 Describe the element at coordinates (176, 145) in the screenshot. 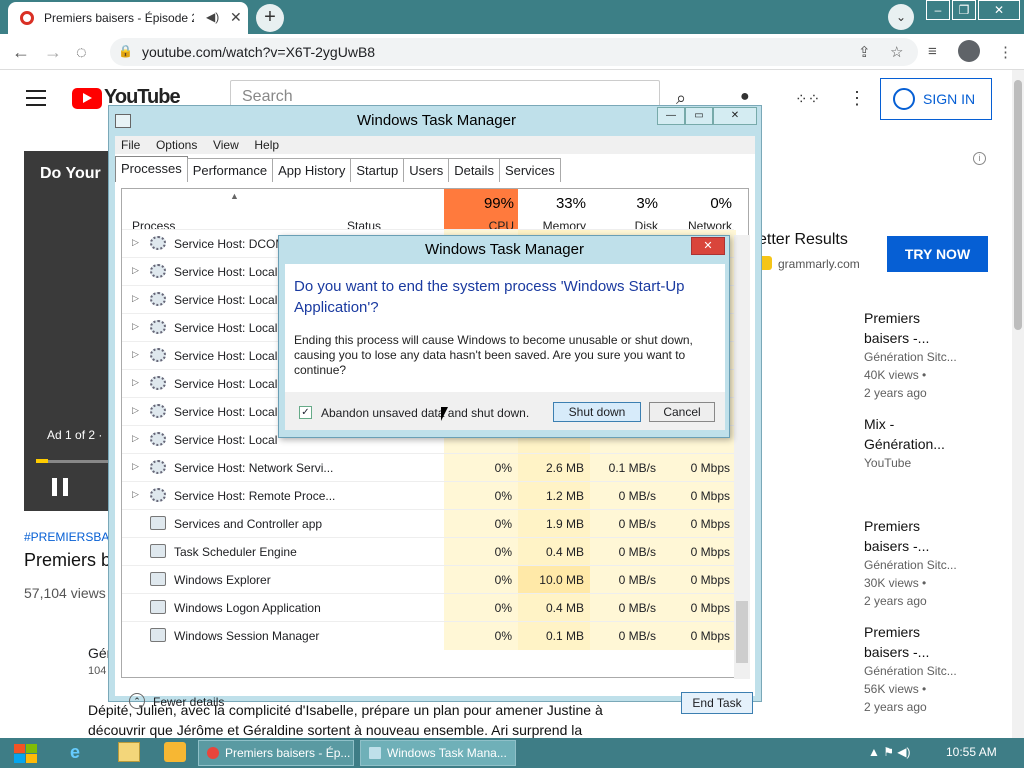

I see `menu-options: Options` at that location.